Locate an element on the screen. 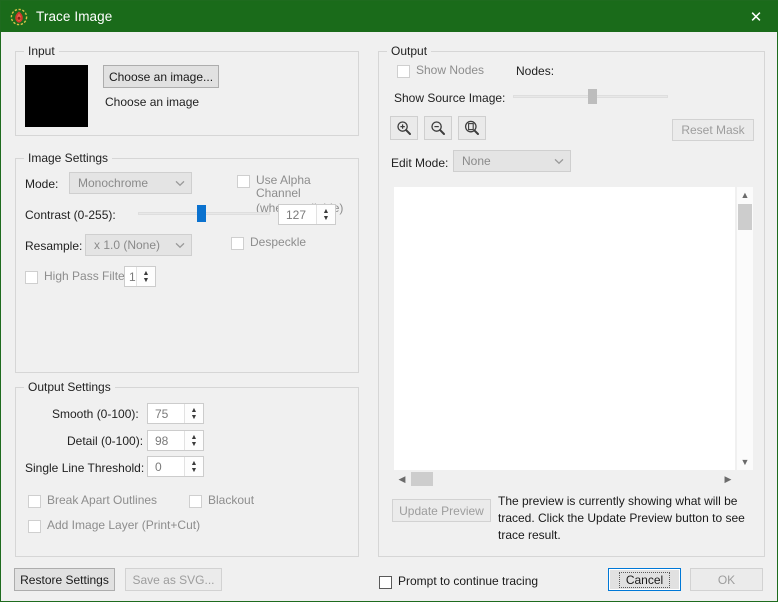  preview-horizontal-scrollbar: ◀ ▶ is located at coordinates (565, 479).